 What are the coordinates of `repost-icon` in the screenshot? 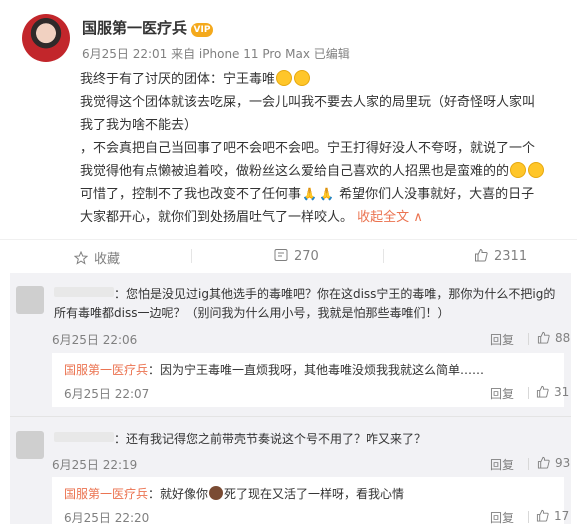 It's located at (281, 255).